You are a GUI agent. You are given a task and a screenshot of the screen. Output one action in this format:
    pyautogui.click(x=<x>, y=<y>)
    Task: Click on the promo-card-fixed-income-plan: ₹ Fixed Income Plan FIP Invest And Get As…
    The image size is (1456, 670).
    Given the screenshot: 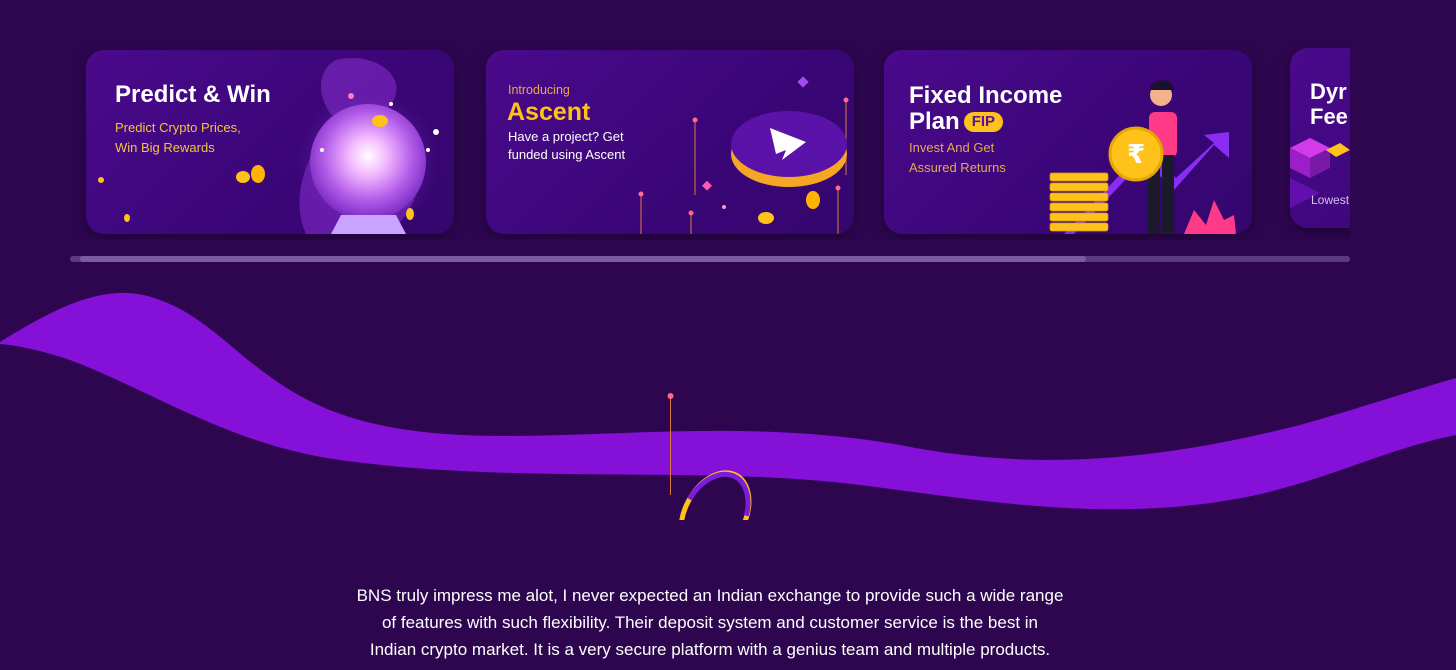 What is the action you would take?
    pyautogui.click(x=1068, y=142)
    